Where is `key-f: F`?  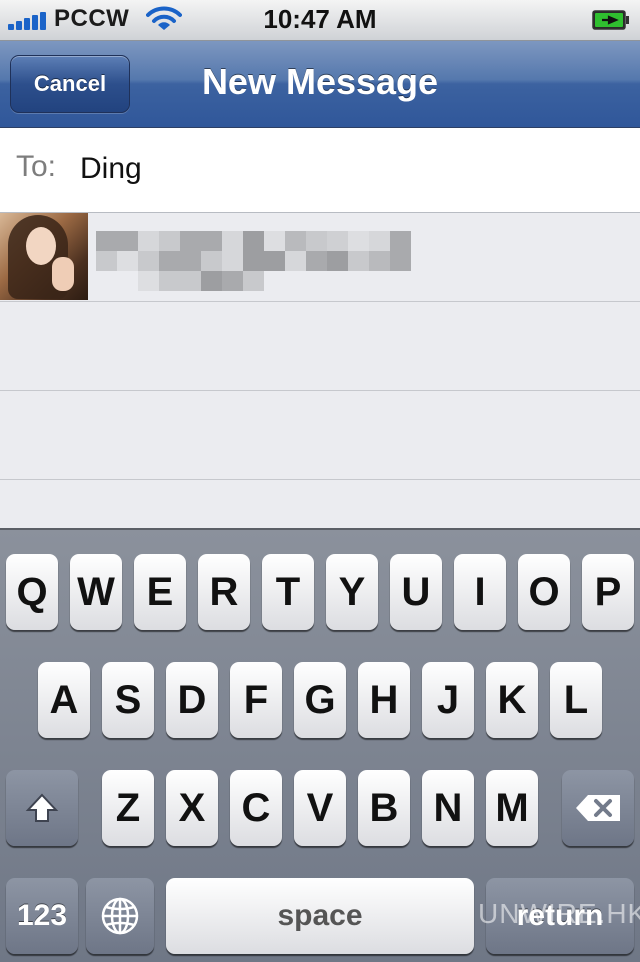
key-f: F is located at coordinates (256, 700).